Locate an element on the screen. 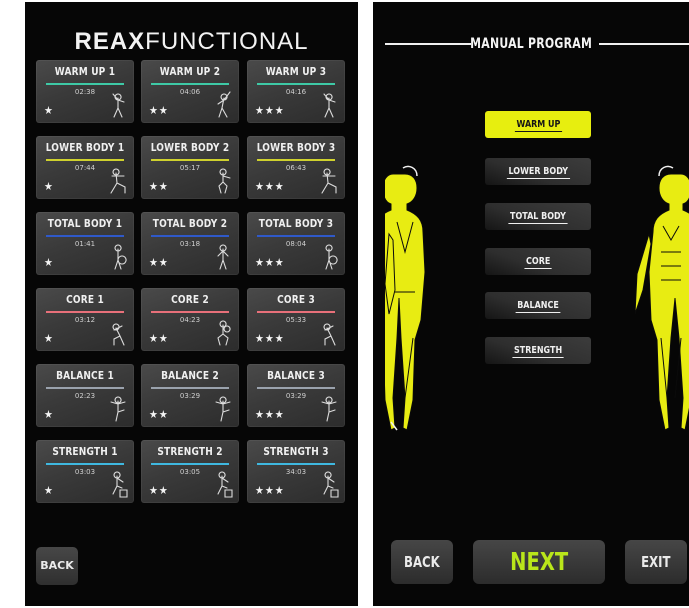  squat-ball-figure-icon is located at coordinates (224, 333).